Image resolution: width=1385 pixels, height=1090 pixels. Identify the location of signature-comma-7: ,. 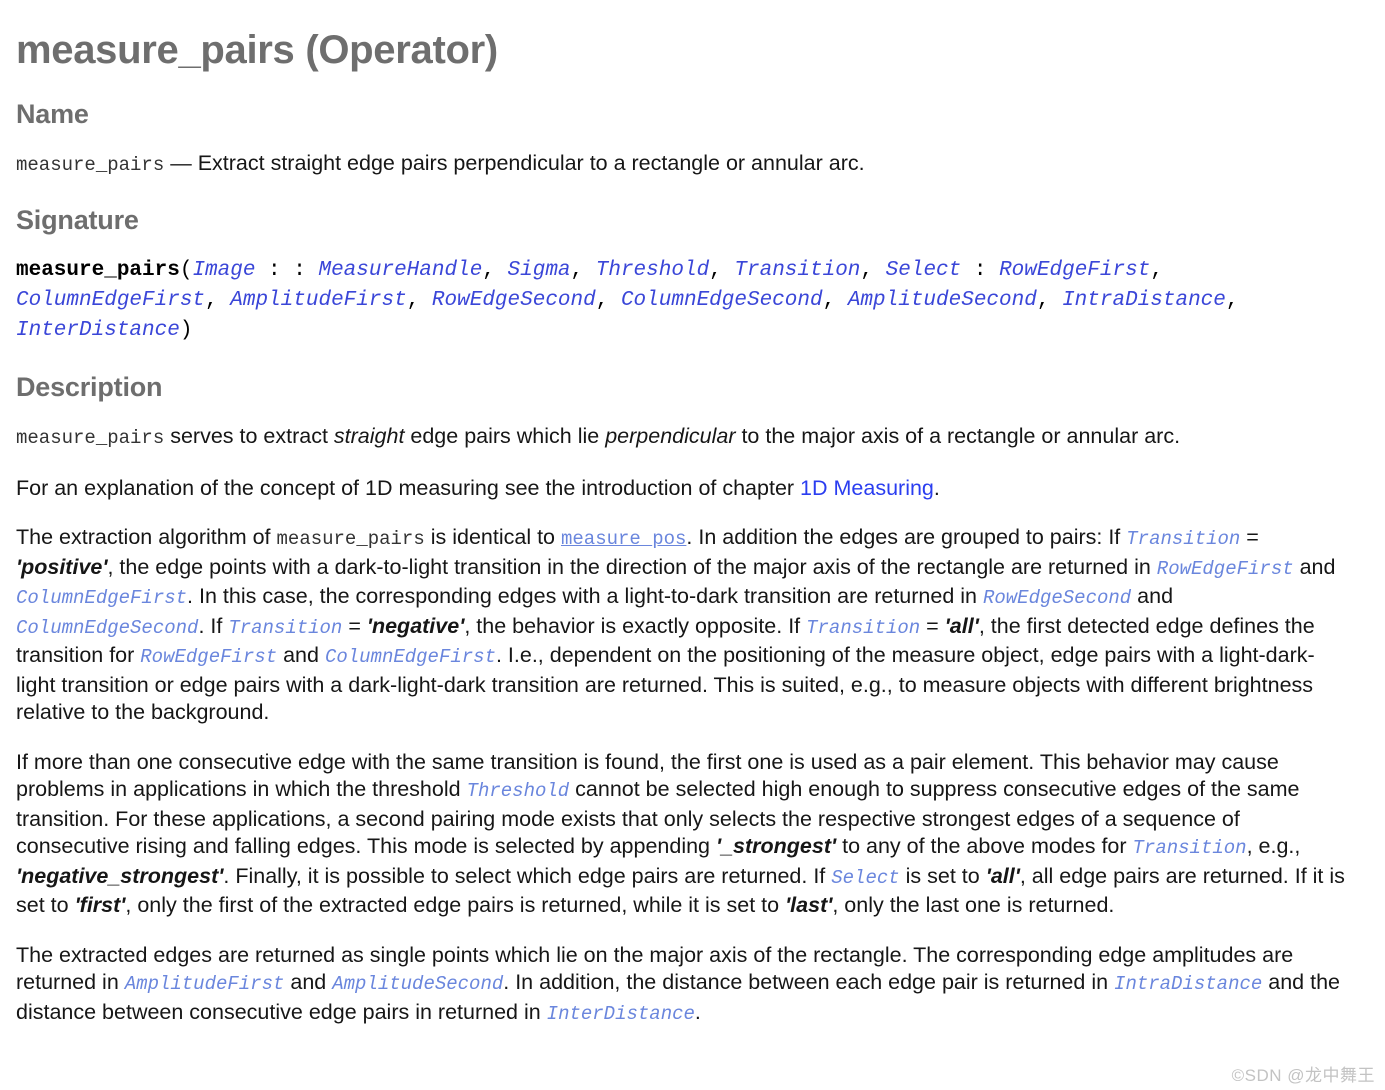
(419, 301).